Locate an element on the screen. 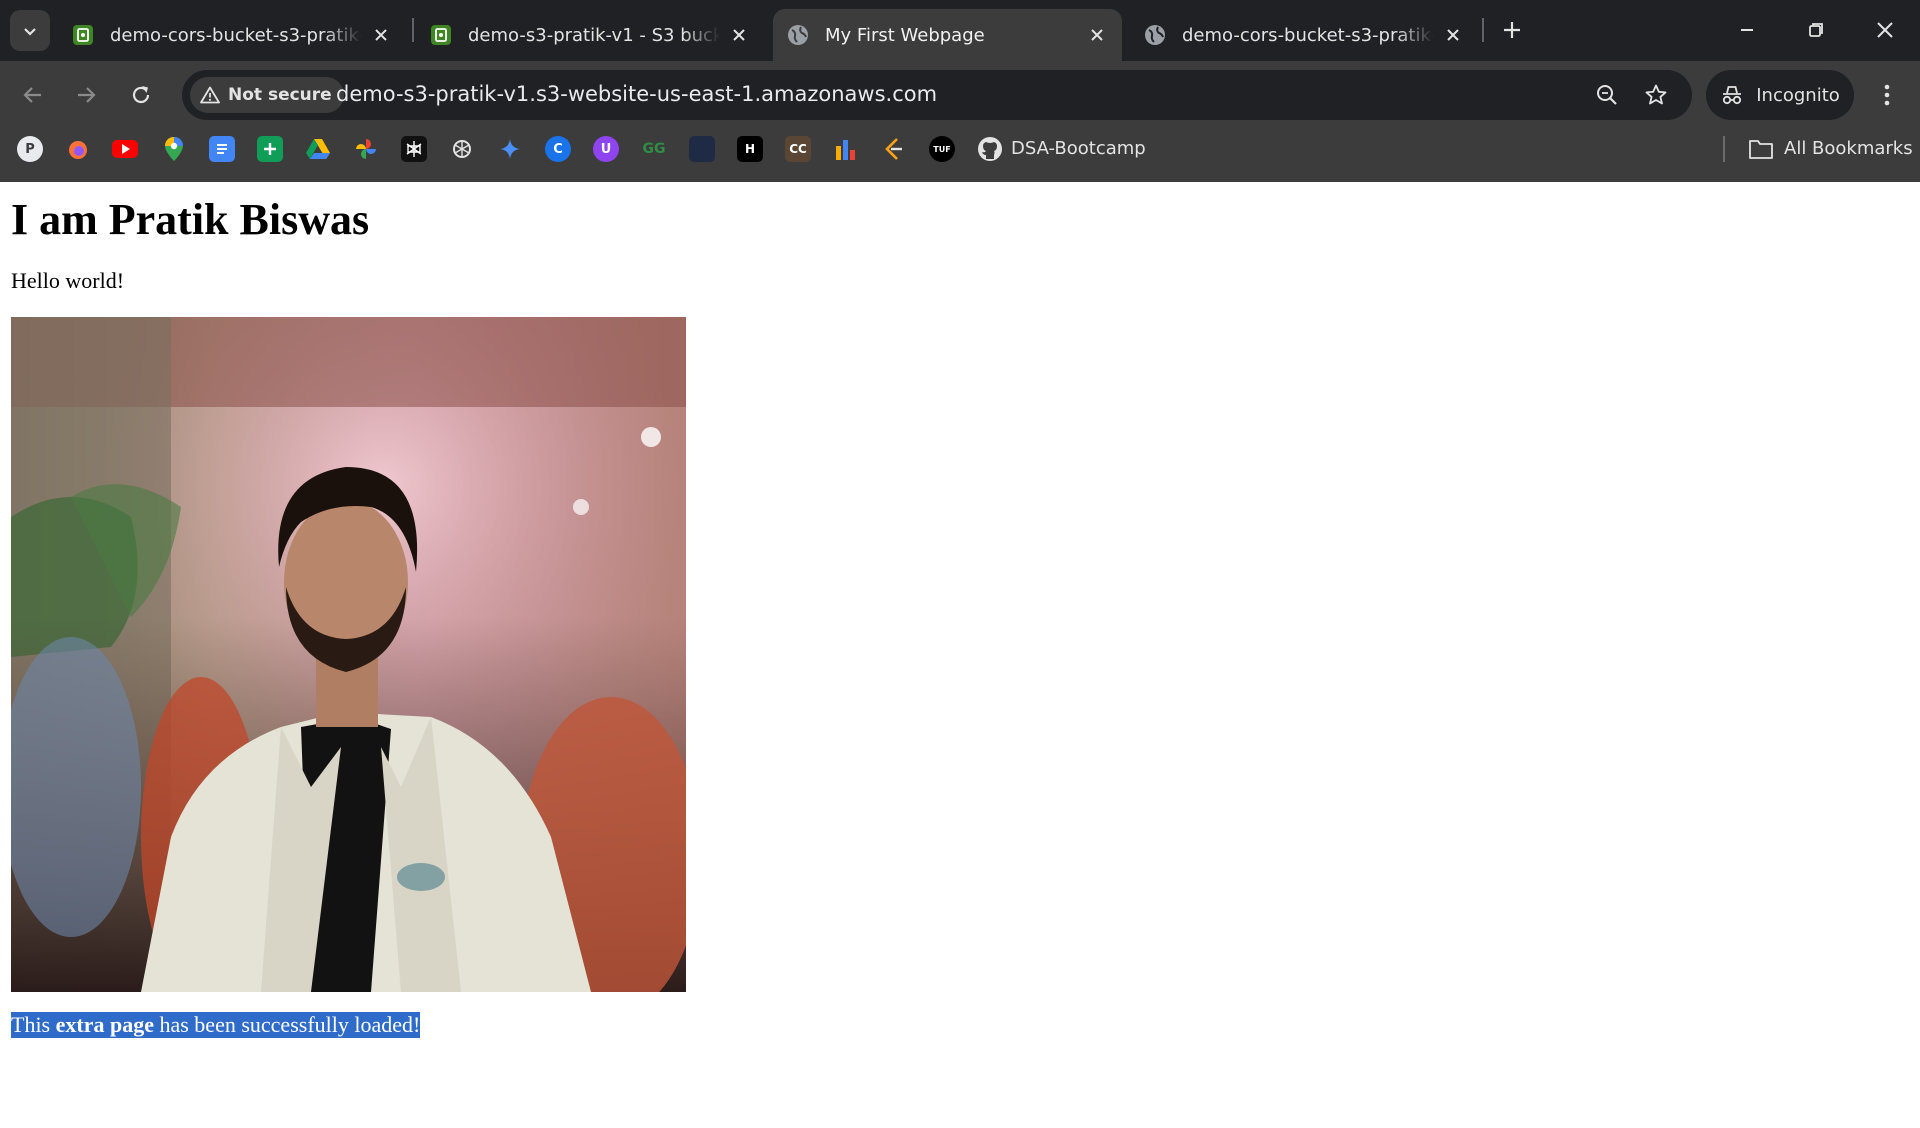 Image resolution: width=1920 pixels, height=1128 pixels. restore-icon is located at coordinates (1816, 30).